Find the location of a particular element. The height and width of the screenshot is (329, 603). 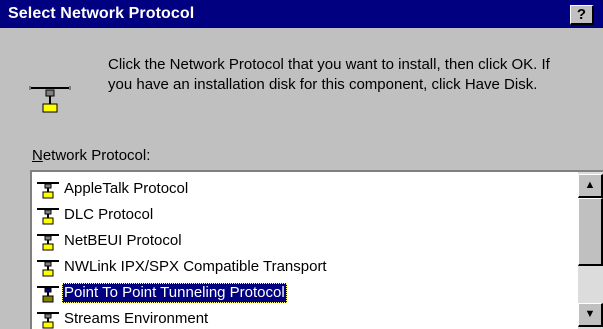

list-item: AppleTalk Protocol is located at coordinates (305, 189).